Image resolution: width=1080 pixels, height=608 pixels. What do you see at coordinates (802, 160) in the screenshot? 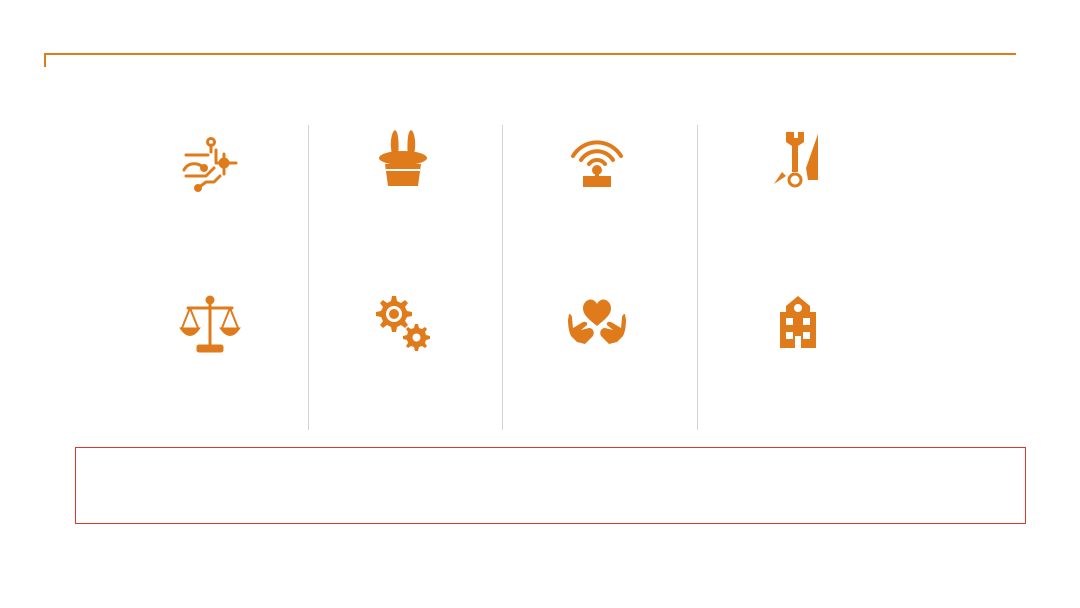
I see `tools-icon` at bounding box center [802, 160].